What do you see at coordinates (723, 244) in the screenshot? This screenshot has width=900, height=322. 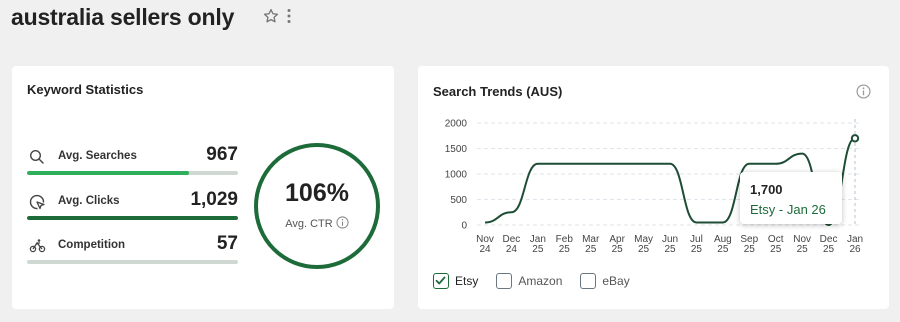 I see `x-tick-label: Aug 25` at bounding box center [723, 244].